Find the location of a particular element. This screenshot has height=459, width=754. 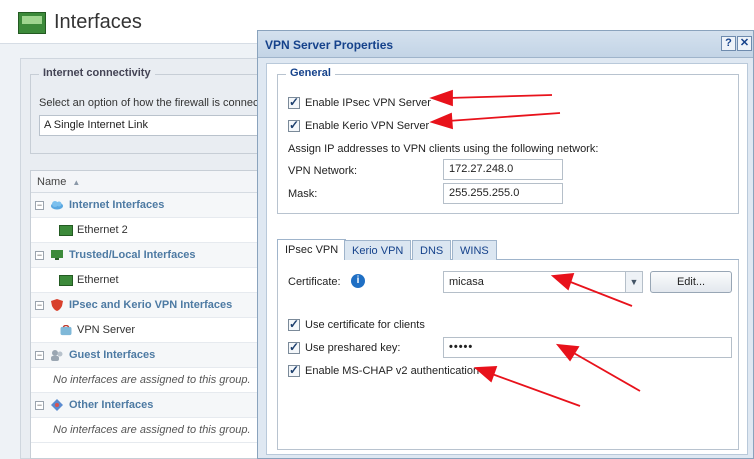

group-row-guest: − Guest Interfaces is located at coordinates (150, 355).